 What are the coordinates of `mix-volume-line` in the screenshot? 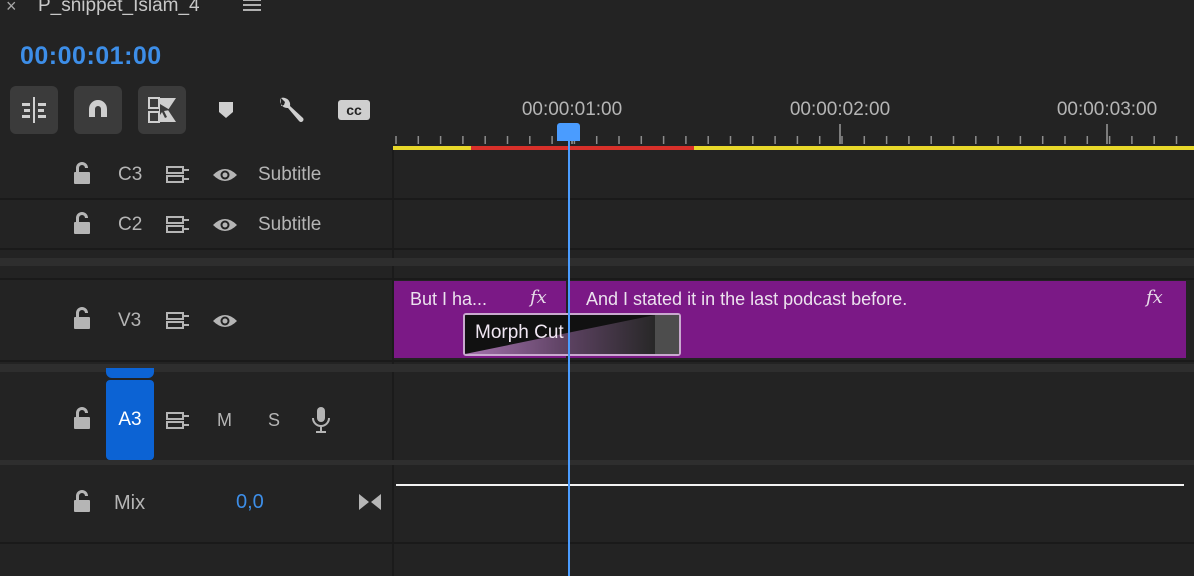 It's located at (790, 485).